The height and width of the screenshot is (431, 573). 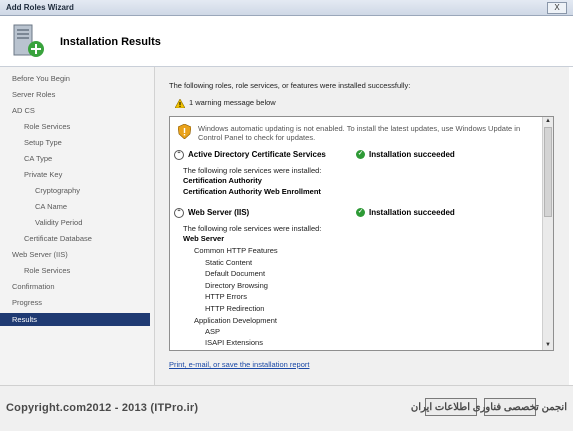 I want to click on iis-feature: HTTP Redirection, so click(x=235, y=308).